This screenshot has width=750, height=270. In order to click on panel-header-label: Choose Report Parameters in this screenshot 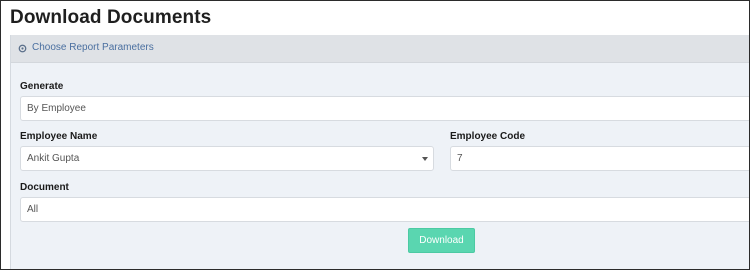, I will do `click(93, 47)`.